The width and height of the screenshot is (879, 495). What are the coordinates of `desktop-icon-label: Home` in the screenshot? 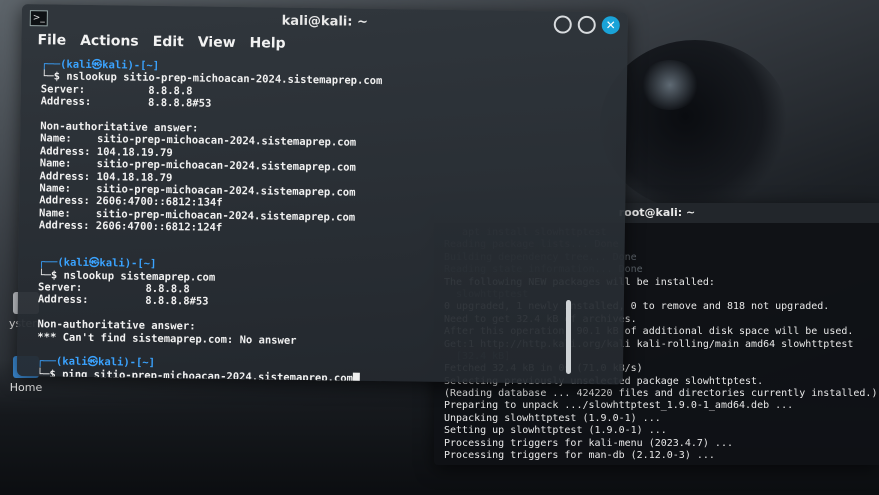 It's located at (26, 387).